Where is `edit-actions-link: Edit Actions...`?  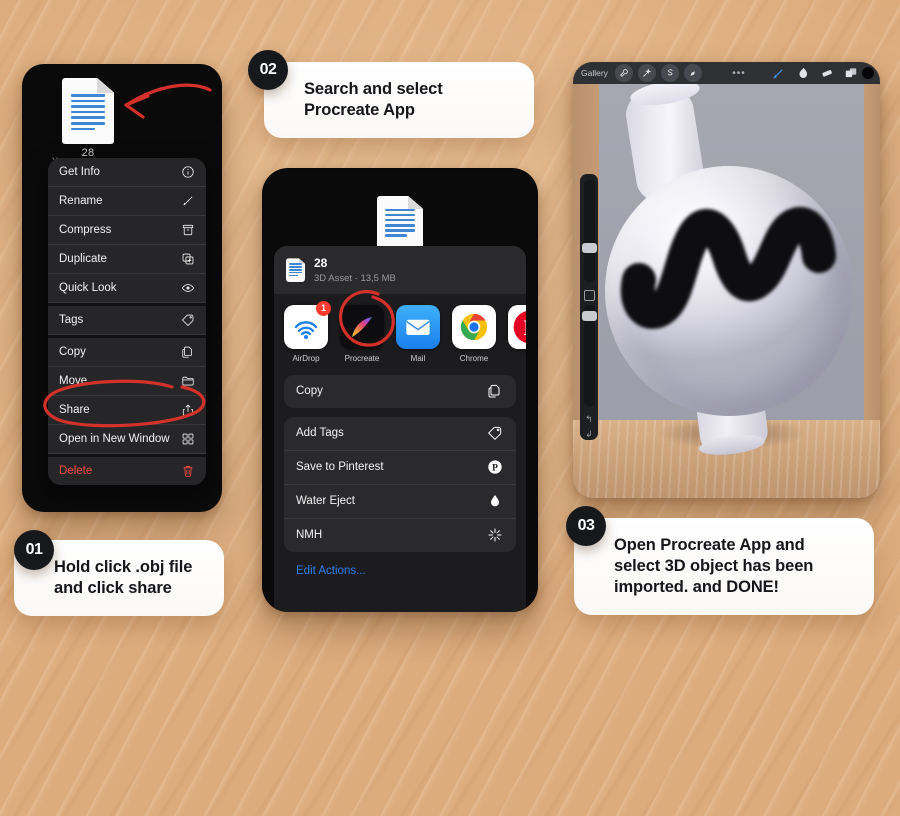 edit-actions-link: Edit Actions... is located at coordinates (400, 569).